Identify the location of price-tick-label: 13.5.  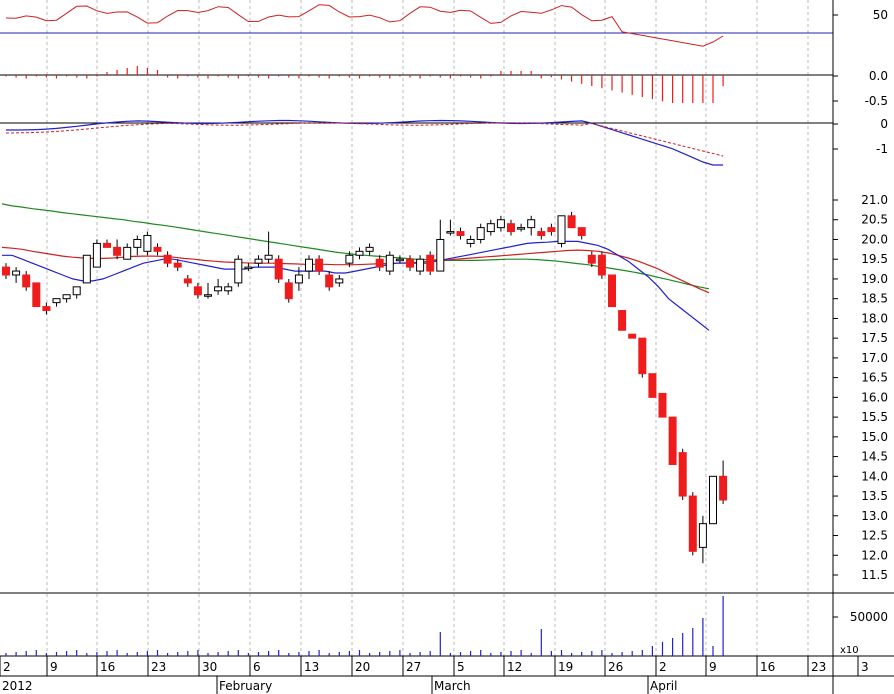
(874, 496).